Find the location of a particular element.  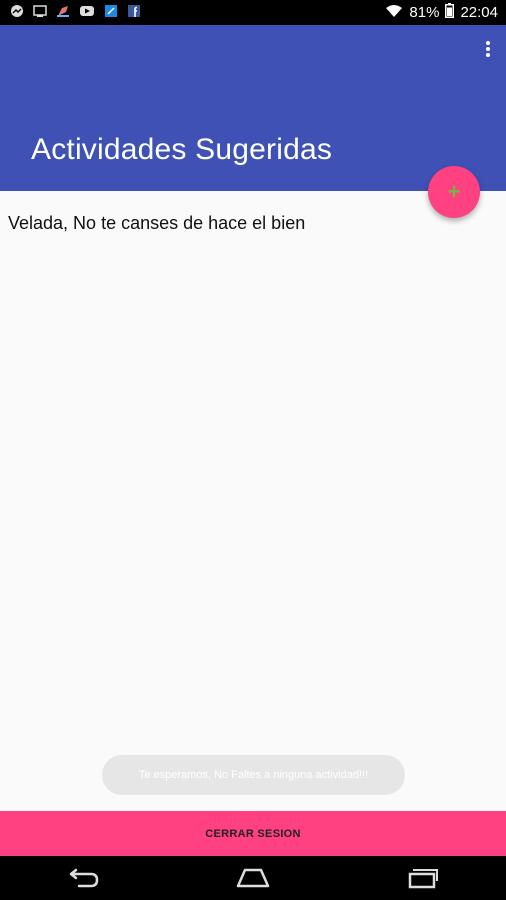

system-nav-bar is located at coordinates (253, 878).